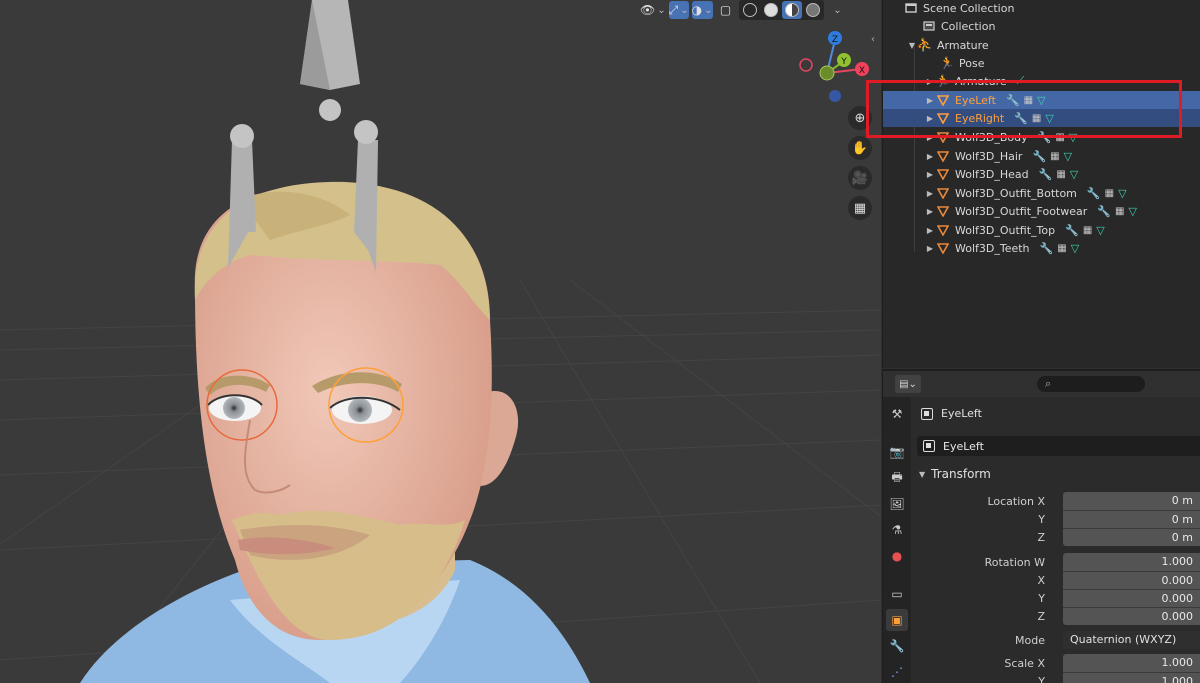 Image resolution: width=1200 pixels, height=683 pixels. I want to click on render-tab-icon: 📷, so click(897, 452).